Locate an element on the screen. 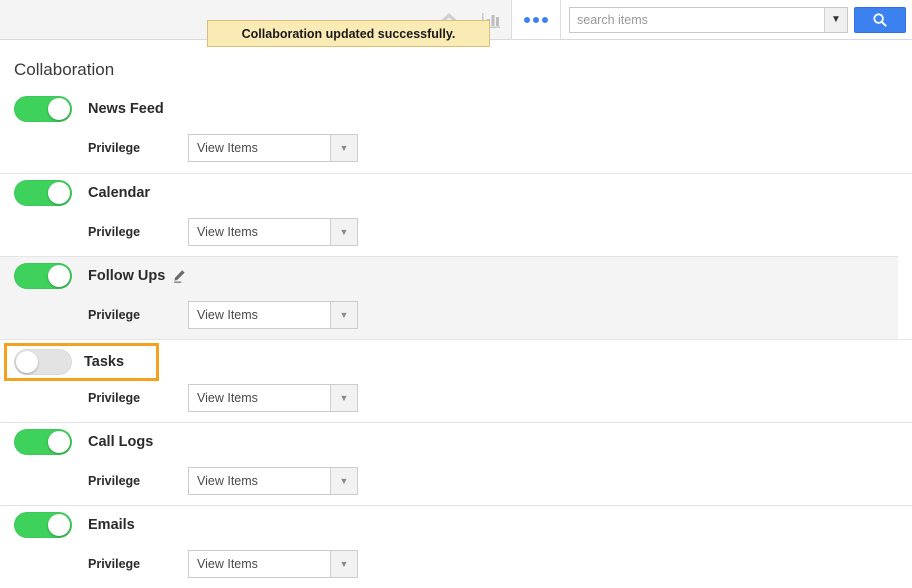 The image size is (912, 588). topbar-right-group: ▼ is located at coordinates (668, 19).